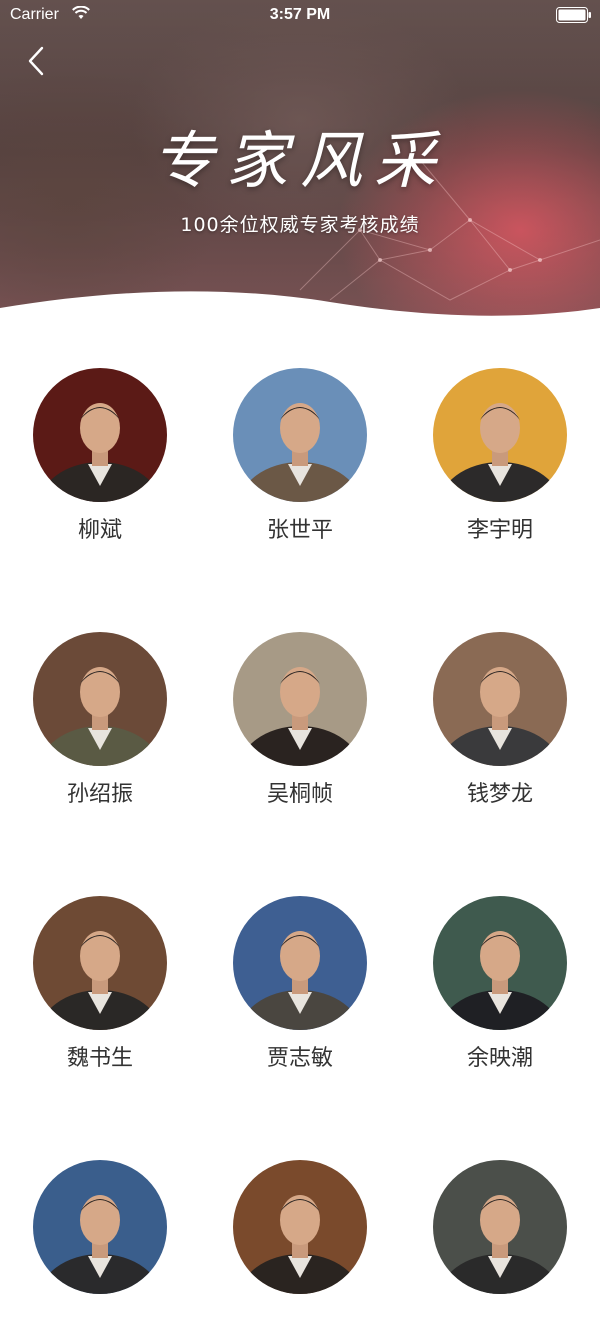  I want to click on expert-name: 钱梦龙, so click(499, 794).